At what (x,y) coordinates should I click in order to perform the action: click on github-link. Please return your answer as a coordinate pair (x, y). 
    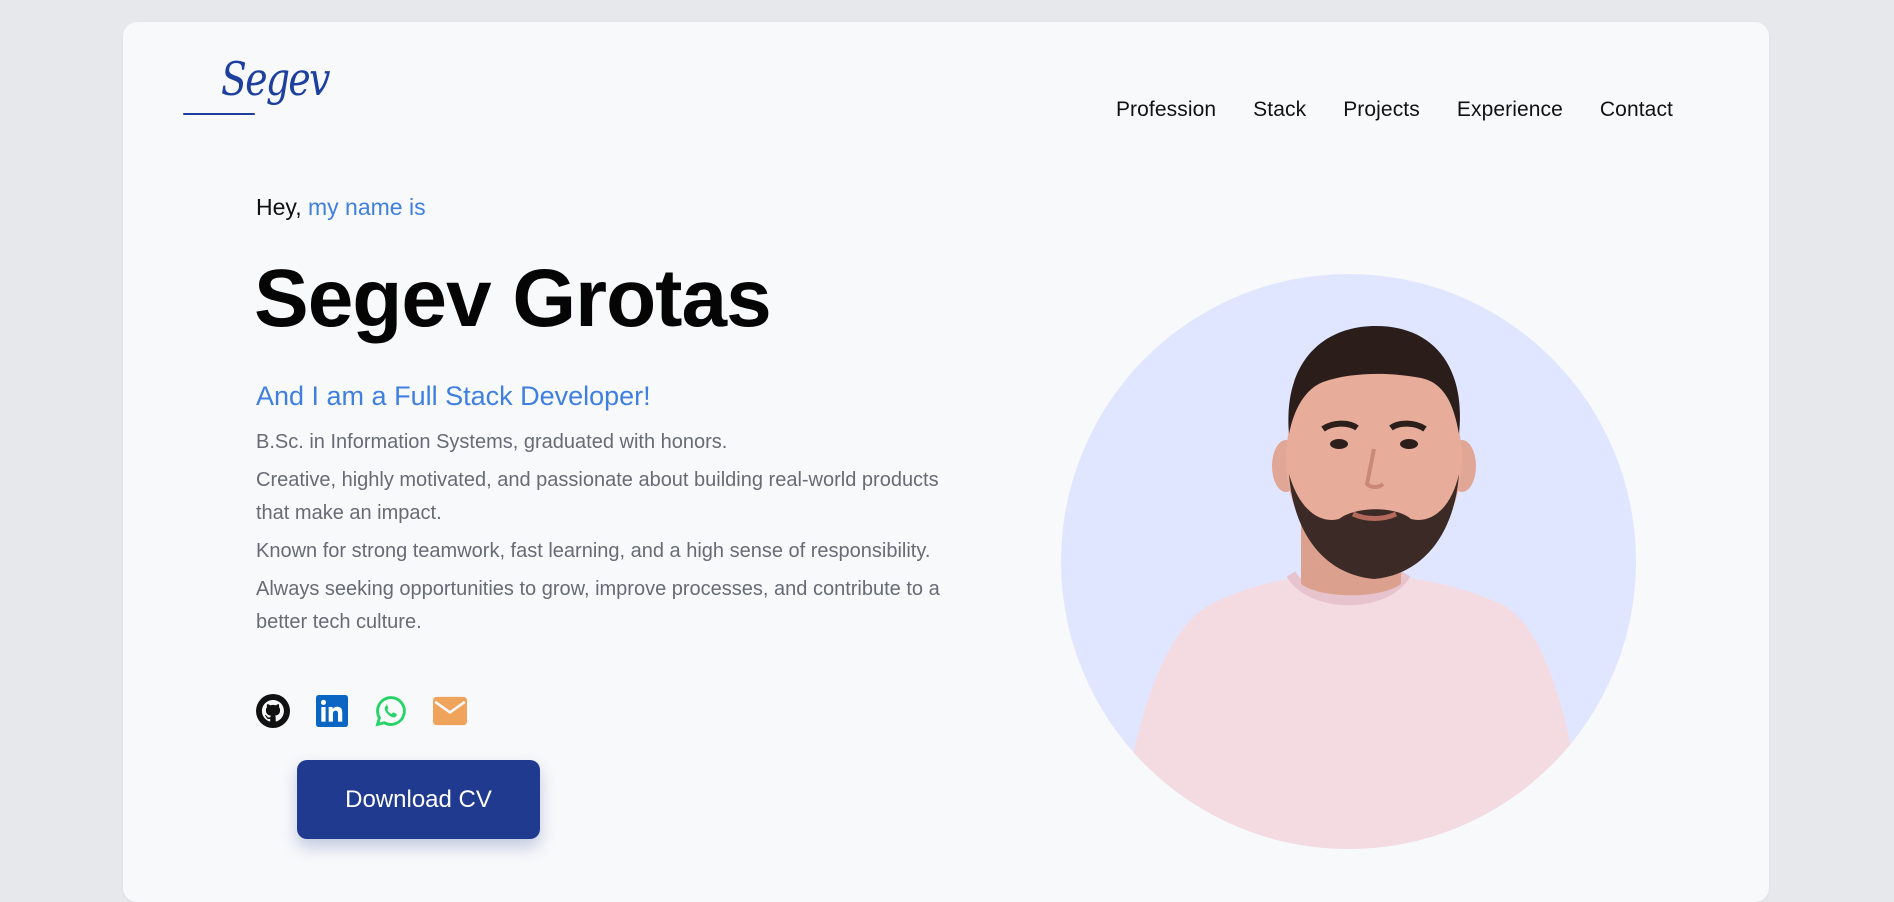
    Looking at the image, I should click on (273, 711).